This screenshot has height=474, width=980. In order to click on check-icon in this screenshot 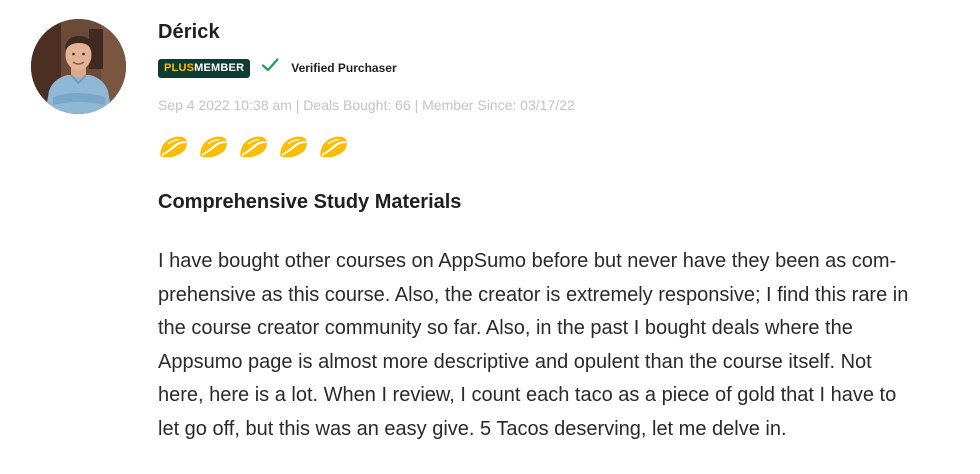, I will do `click(270, 65)`.